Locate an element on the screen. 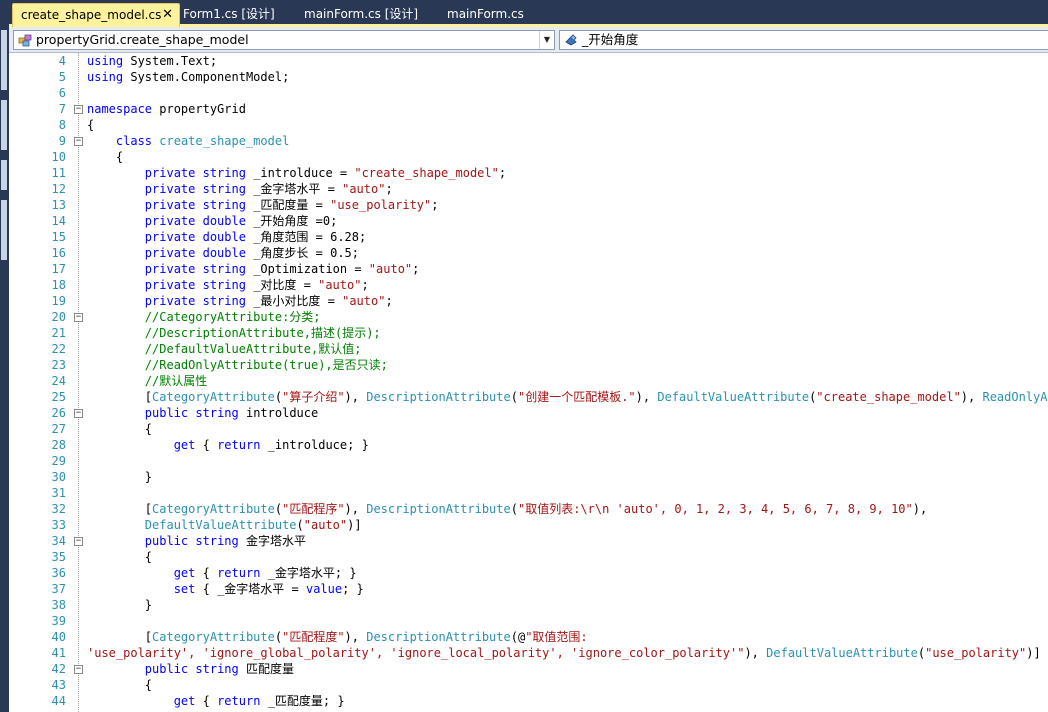  line-number: 16 is located at coordinates (58, 253).